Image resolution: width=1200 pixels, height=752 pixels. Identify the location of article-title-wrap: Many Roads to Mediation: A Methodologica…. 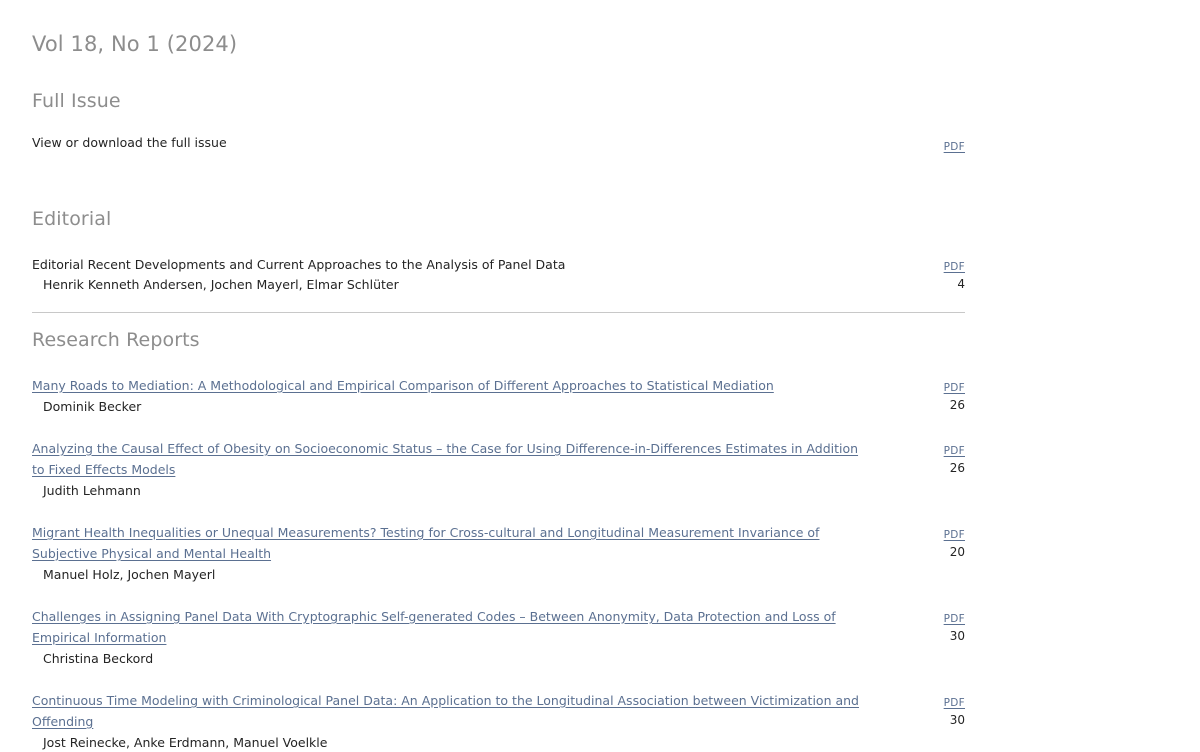
(451, 385).